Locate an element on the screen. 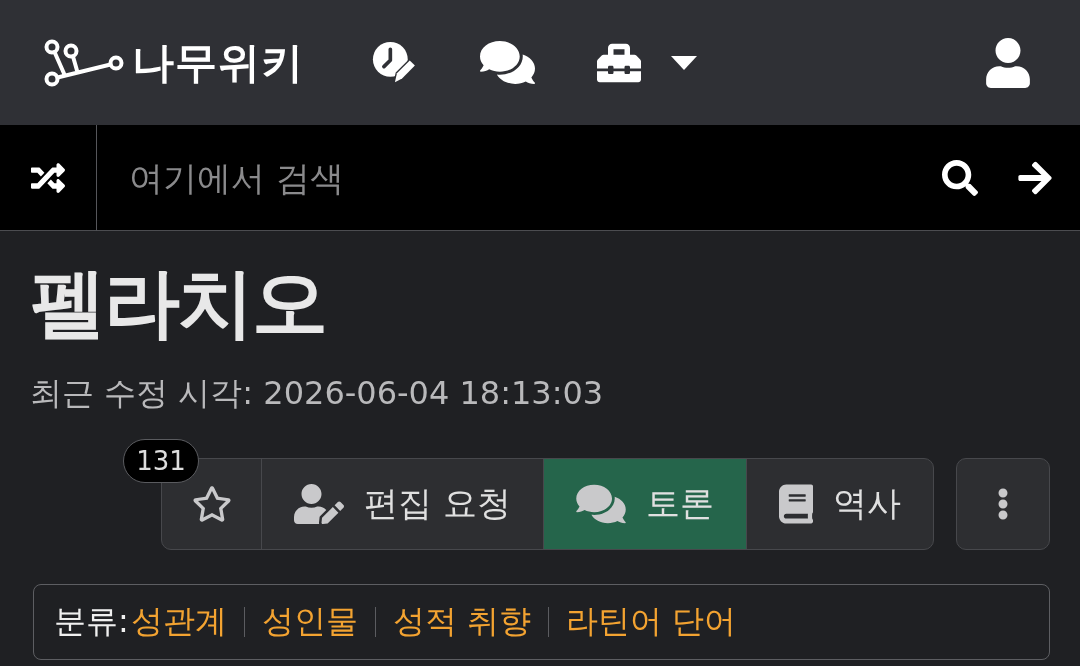  search-icon is located at coordinates (960, 177).